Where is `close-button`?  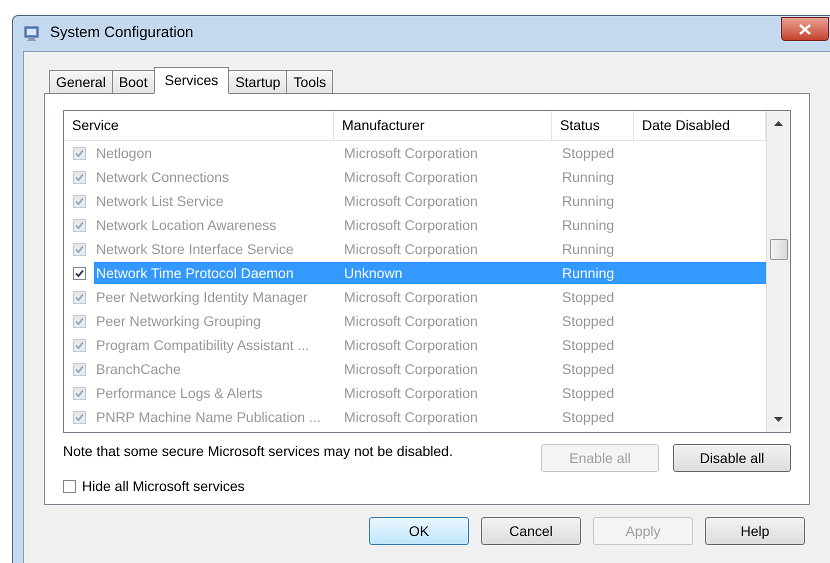 close-button is located at coordinates (805, 29).